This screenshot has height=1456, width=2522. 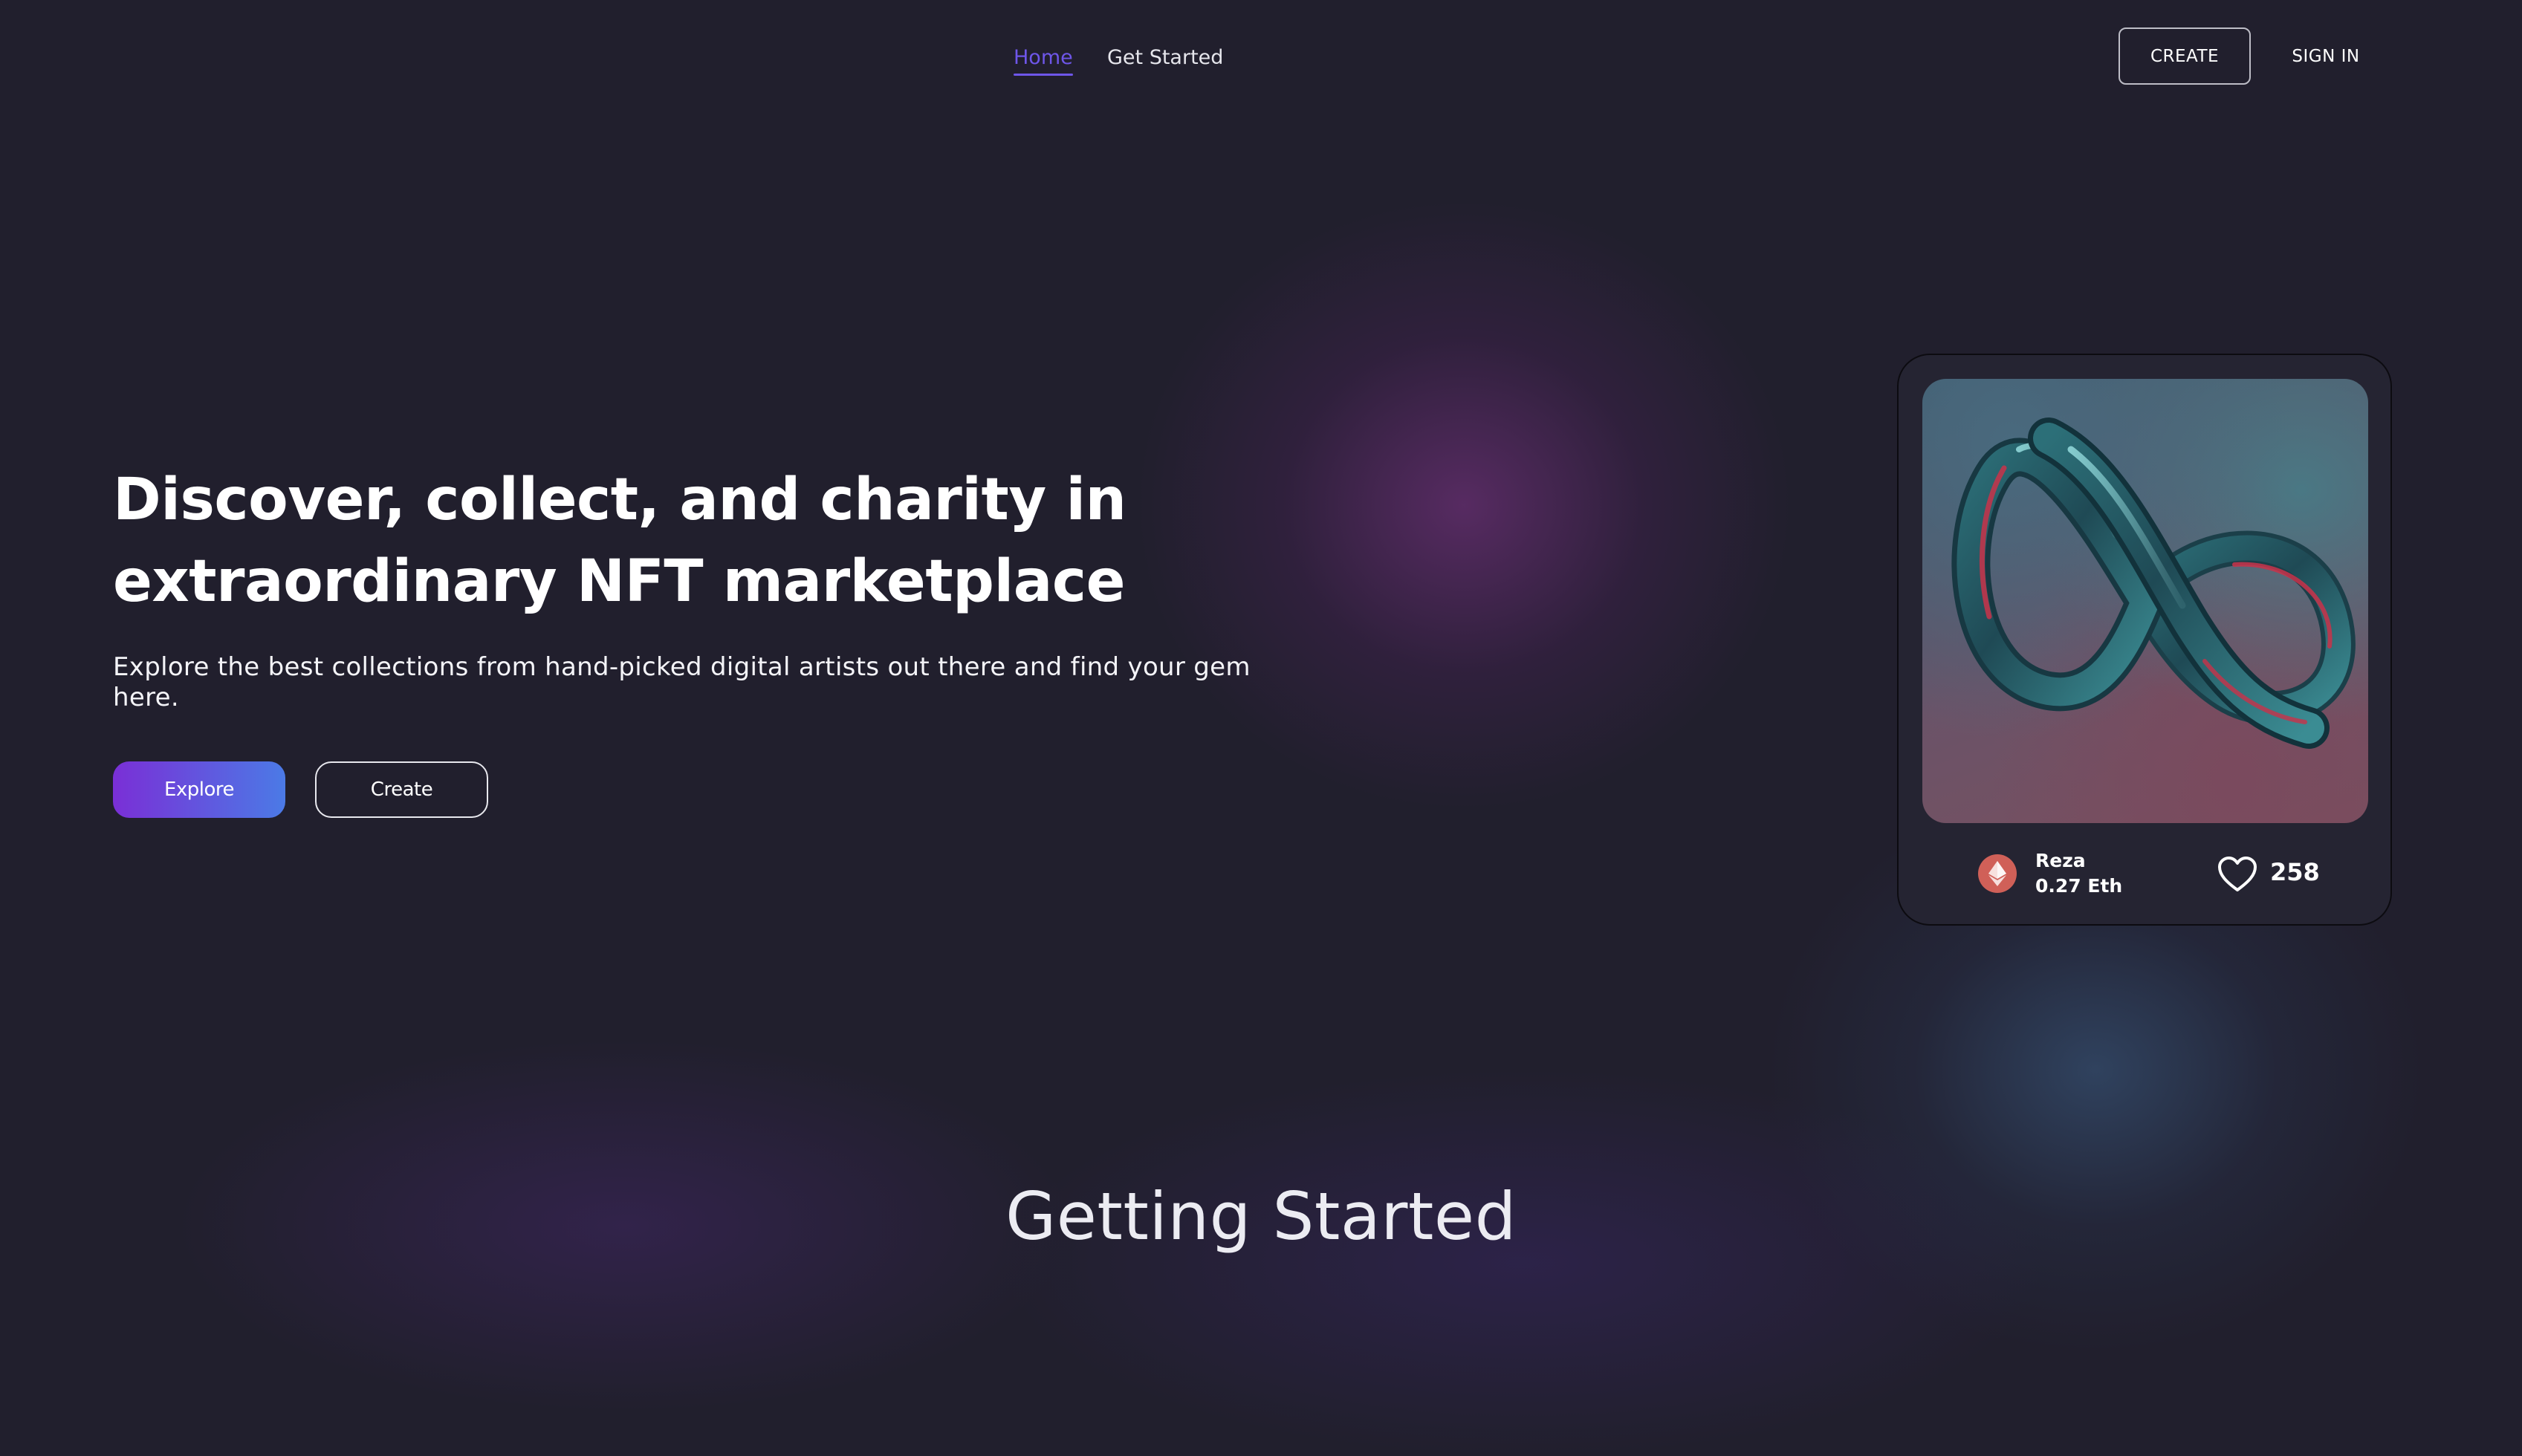 I want to click on infinity-loop-icon, so click(x=2153, y=583).